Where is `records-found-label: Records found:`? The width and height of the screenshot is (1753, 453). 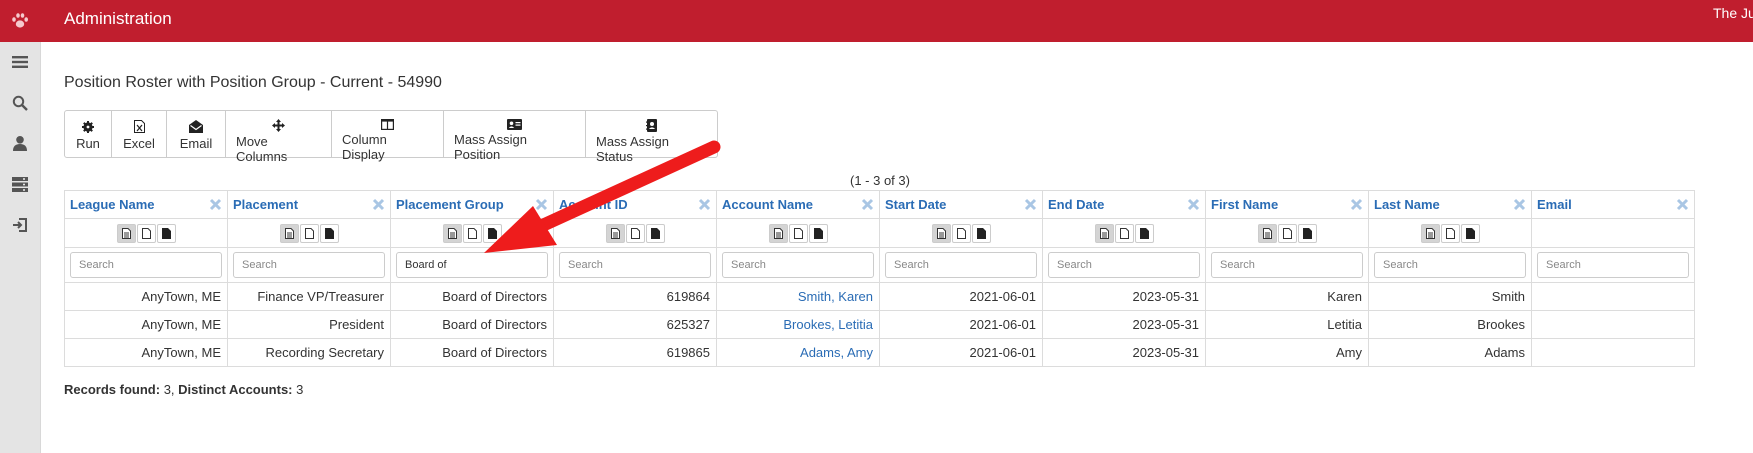 records-found-label: Records found: is located at coordinates (112, 389).